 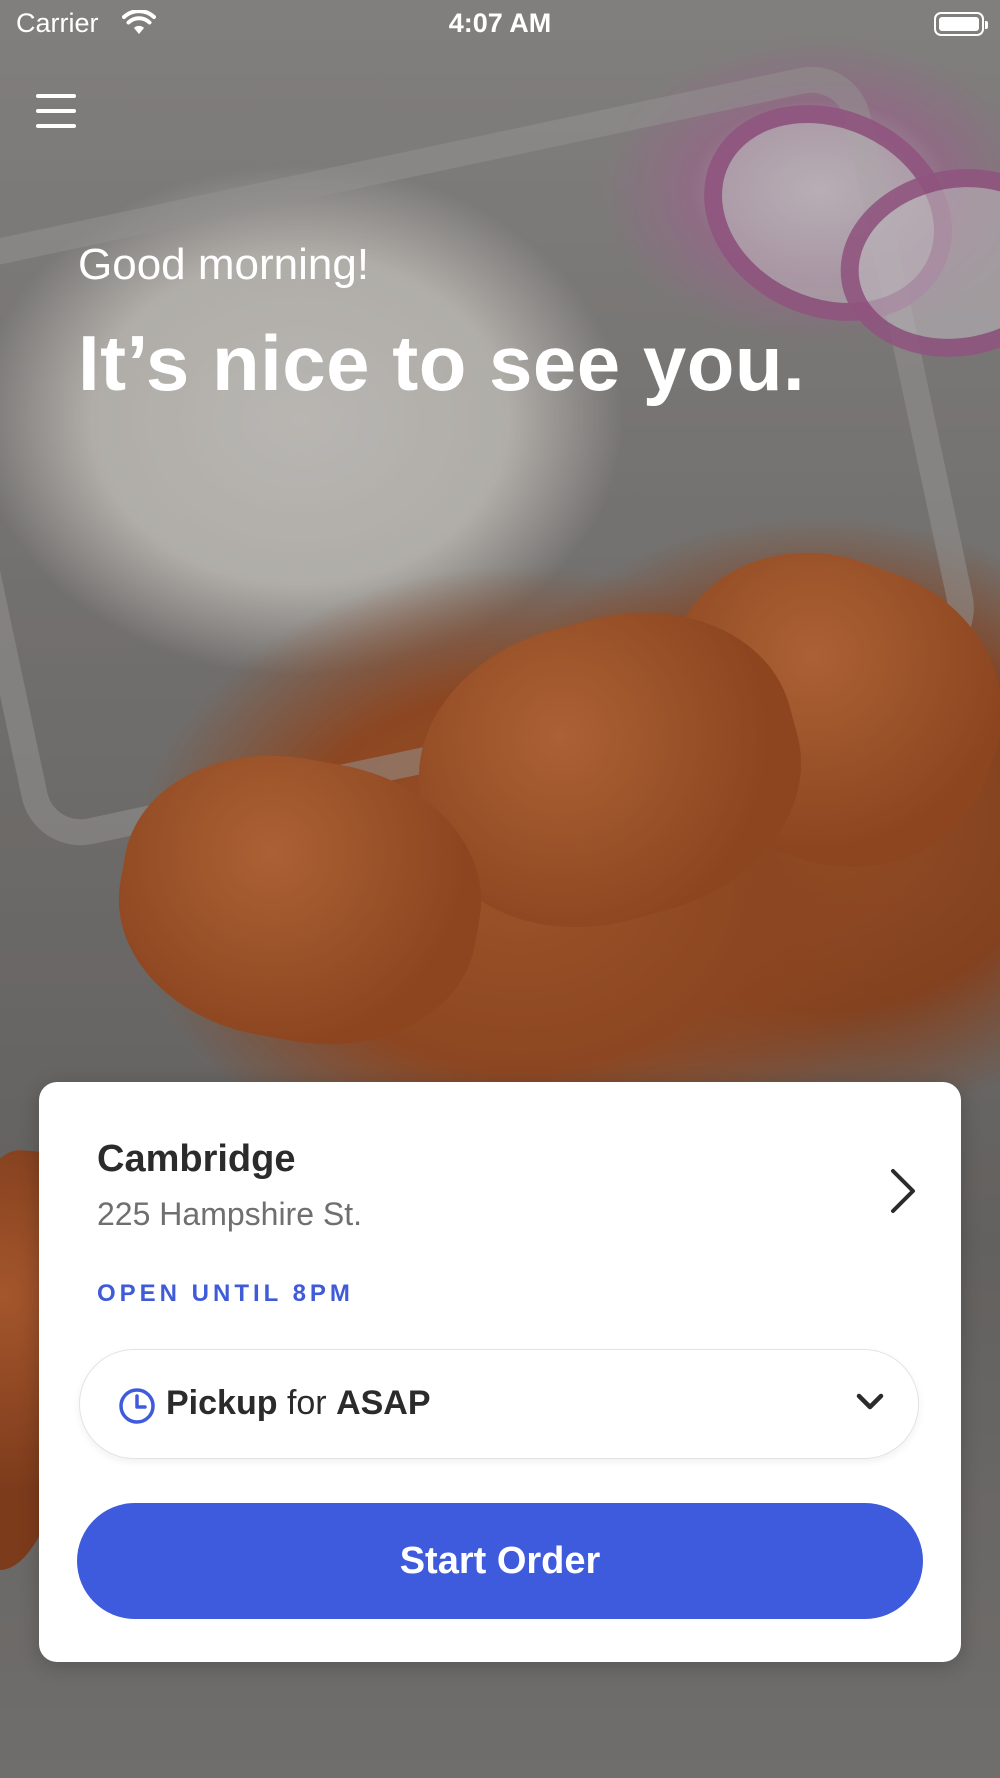 I want to click on welcome-headline: It’s nice to see you., so click(x=442, y=363).